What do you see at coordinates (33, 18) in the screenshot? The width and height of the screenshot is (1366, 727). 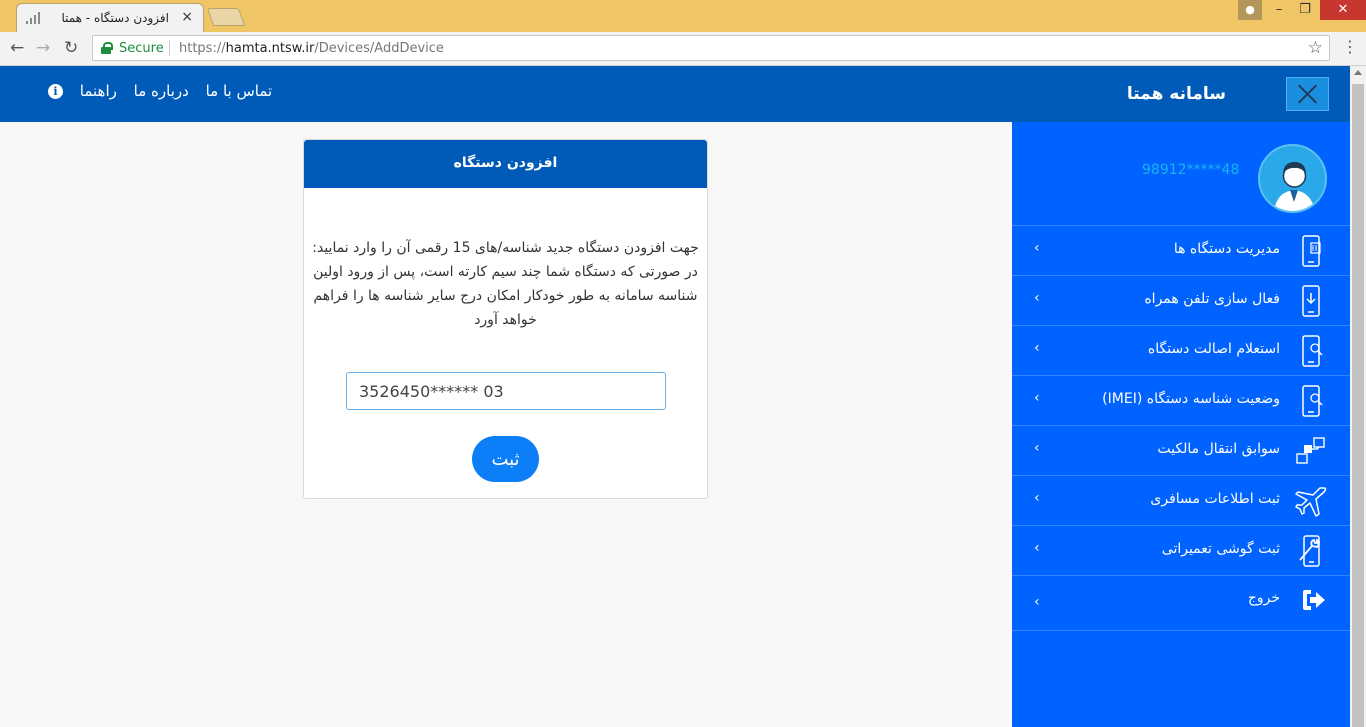 I see `signal-icon` at bounding box center [33, 18].